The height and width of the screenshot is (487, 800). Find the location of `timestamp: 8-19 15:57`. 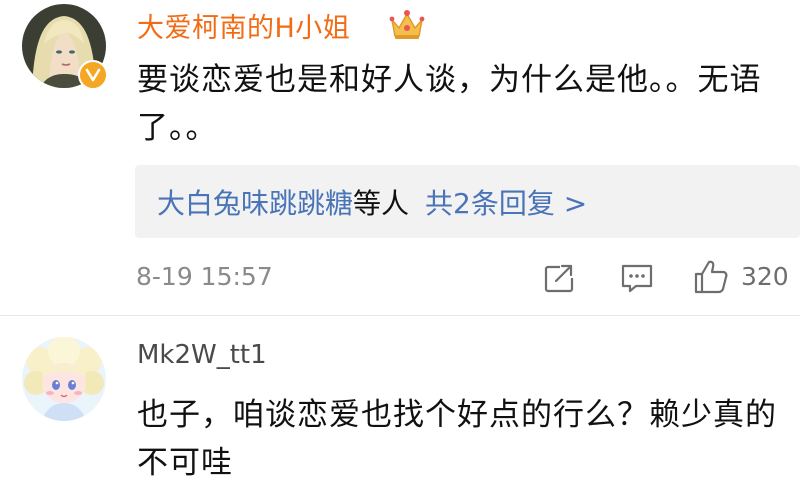

timestamp: 8-19 15:57 is located at coordinates (204, 276).